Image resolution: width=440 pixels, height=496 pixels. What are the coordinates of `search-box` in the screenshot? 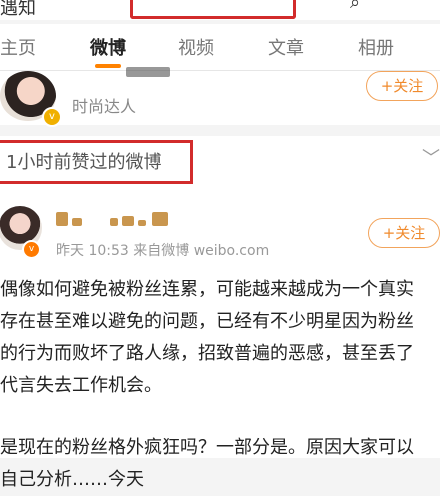 It's located at (213, 9).